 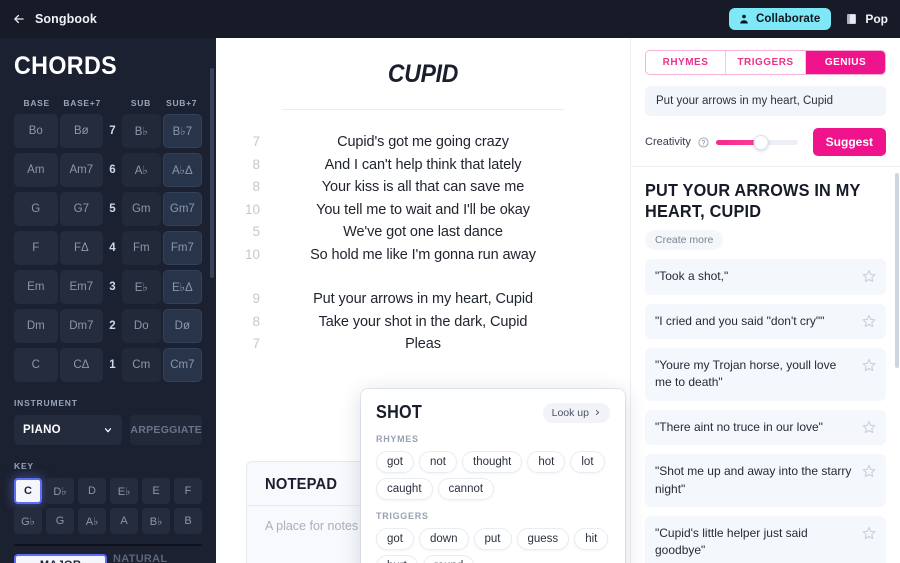 What do you see at coordinates (157, 558) in the screenshot?
I see `mode-button-natural-minor: NATURAL MINOR` at bounding box center [157, 558].